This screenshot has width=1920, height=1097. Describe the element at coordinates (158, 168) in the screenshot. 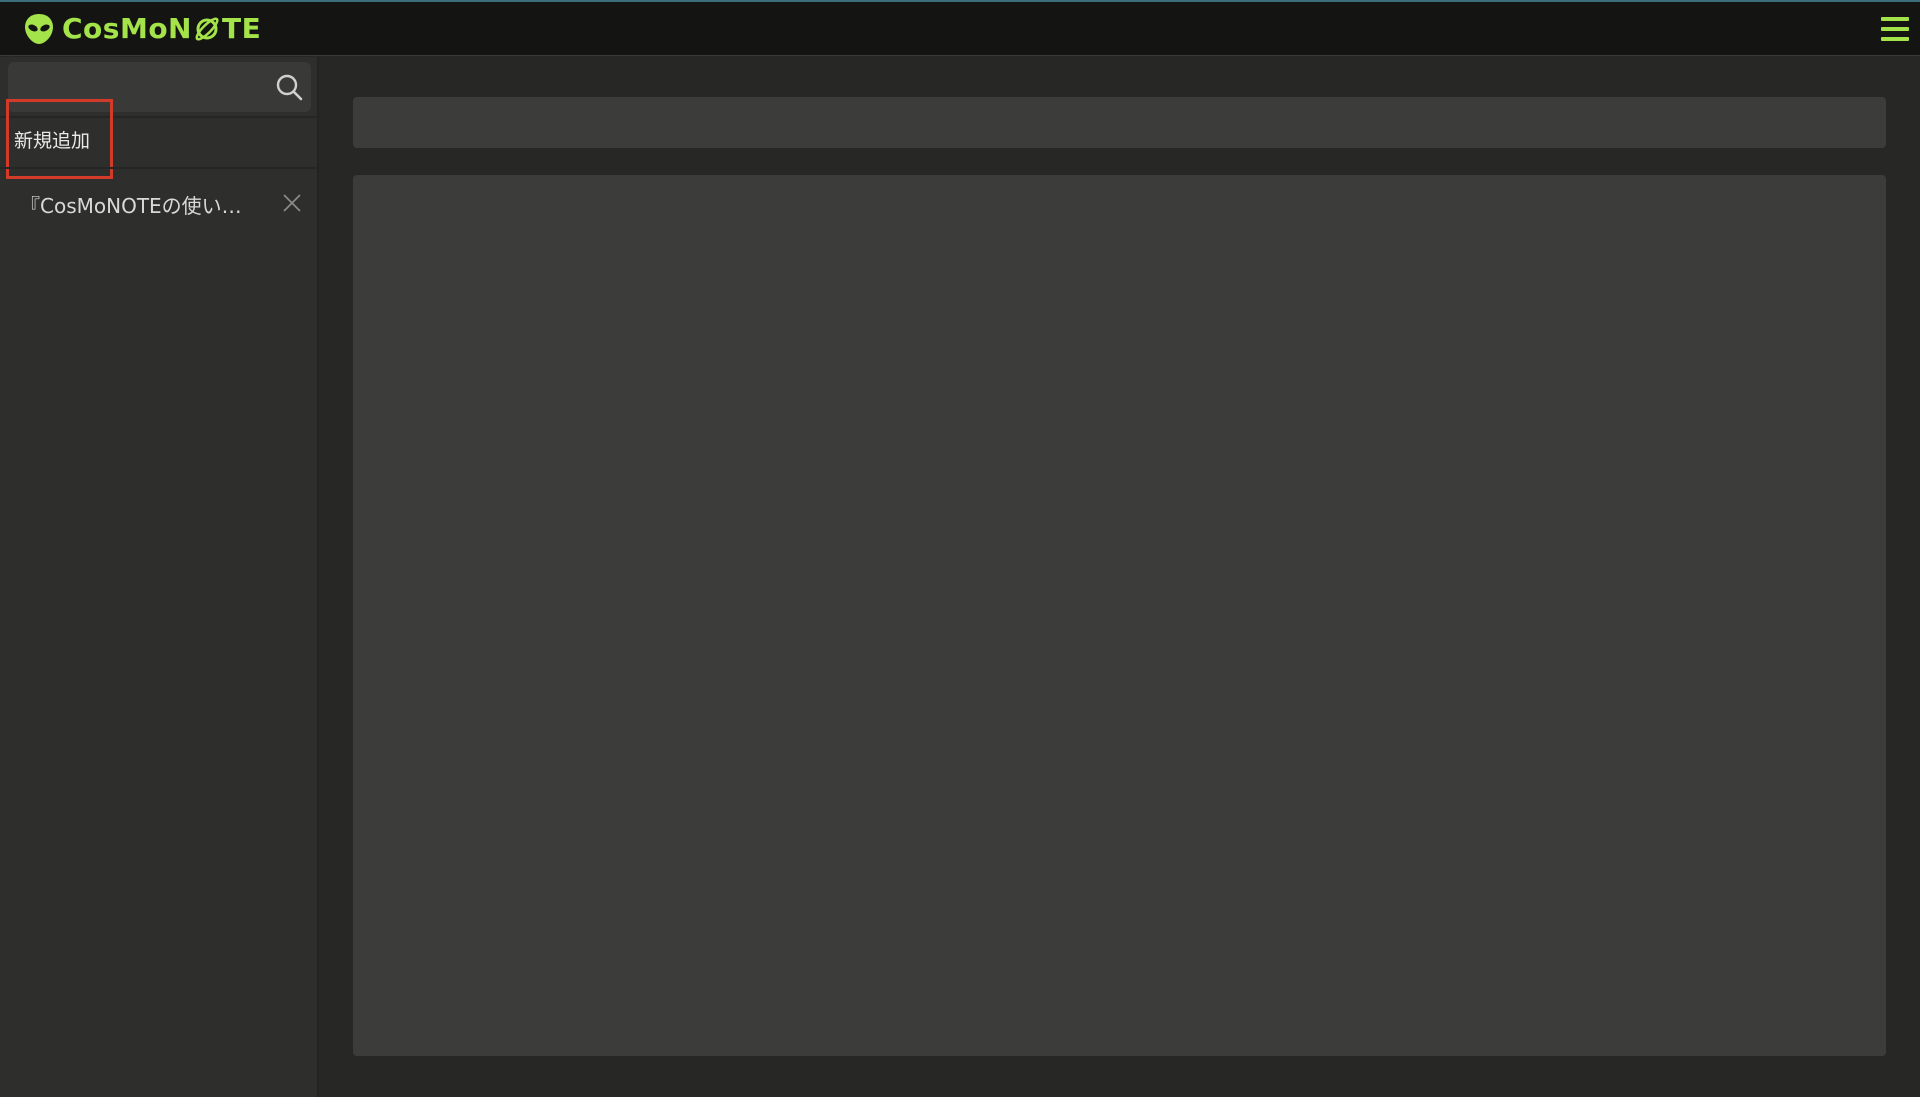

I see `sidebar-divider` at that location.